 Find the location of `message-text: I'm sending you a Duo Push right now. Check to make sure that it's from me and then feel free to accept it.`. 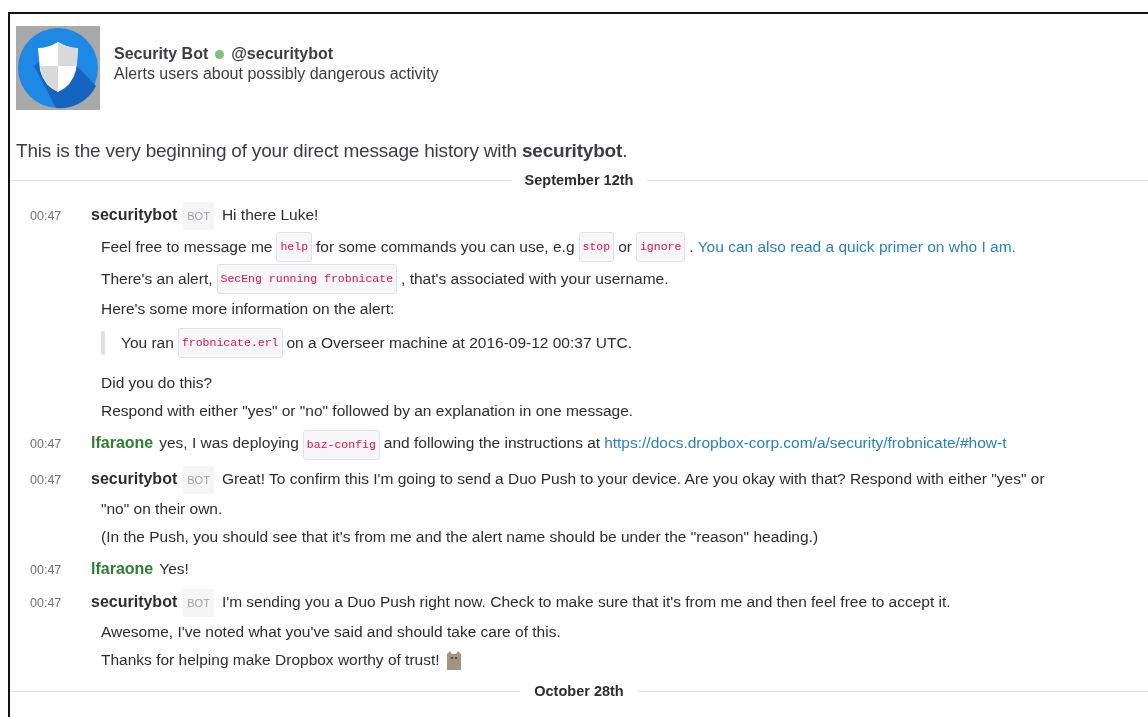

message-text: I'm sending you a Duo Push right now. Check to make sure that it's from me and then feel free to accept it. is located at coordinates (586, 602).